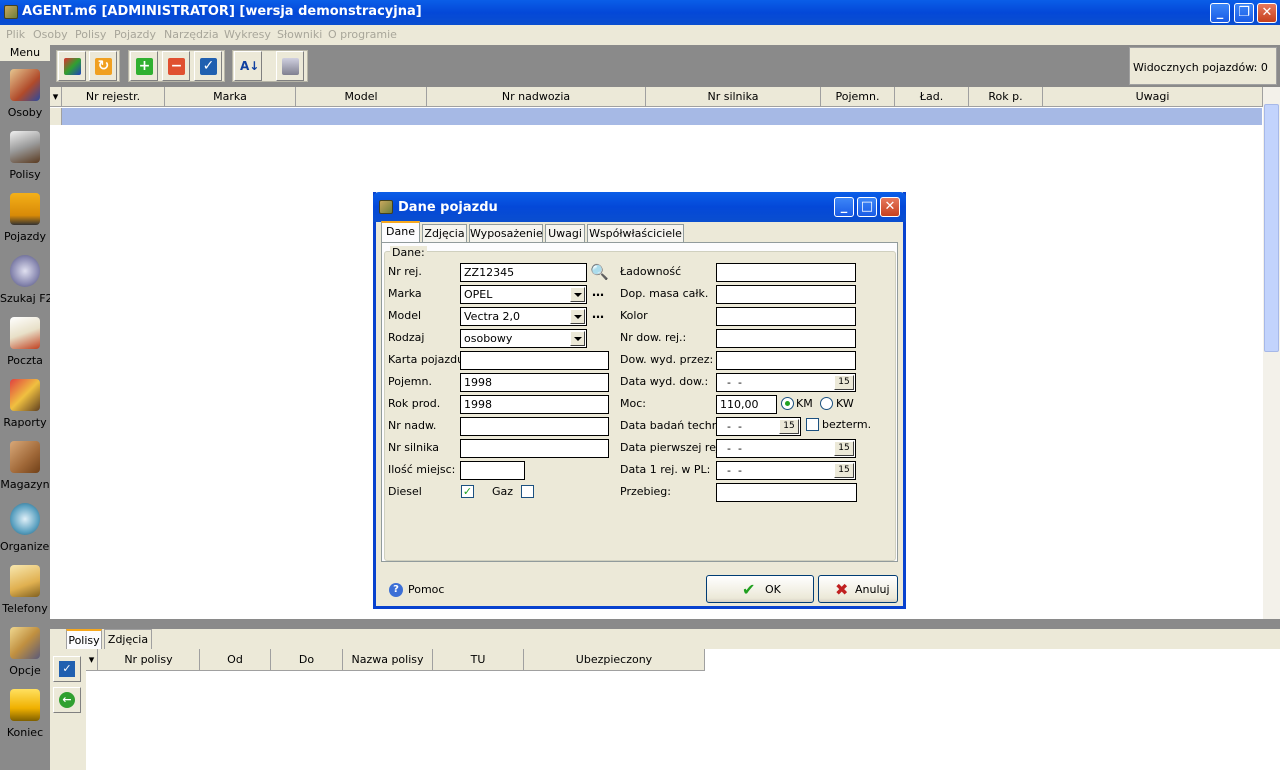 The height and width of the screenshot is (770, 1280). What do you see at coordinates (534, 426) in the screenshot?
I see `nr-nadw-input` at bounding box center [534, 426].